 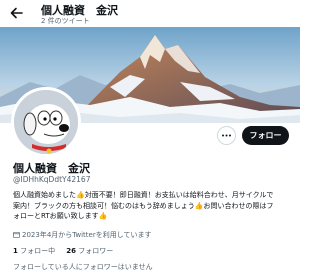 I want to click on back-arrow-icon, so click(x=17, y=13).